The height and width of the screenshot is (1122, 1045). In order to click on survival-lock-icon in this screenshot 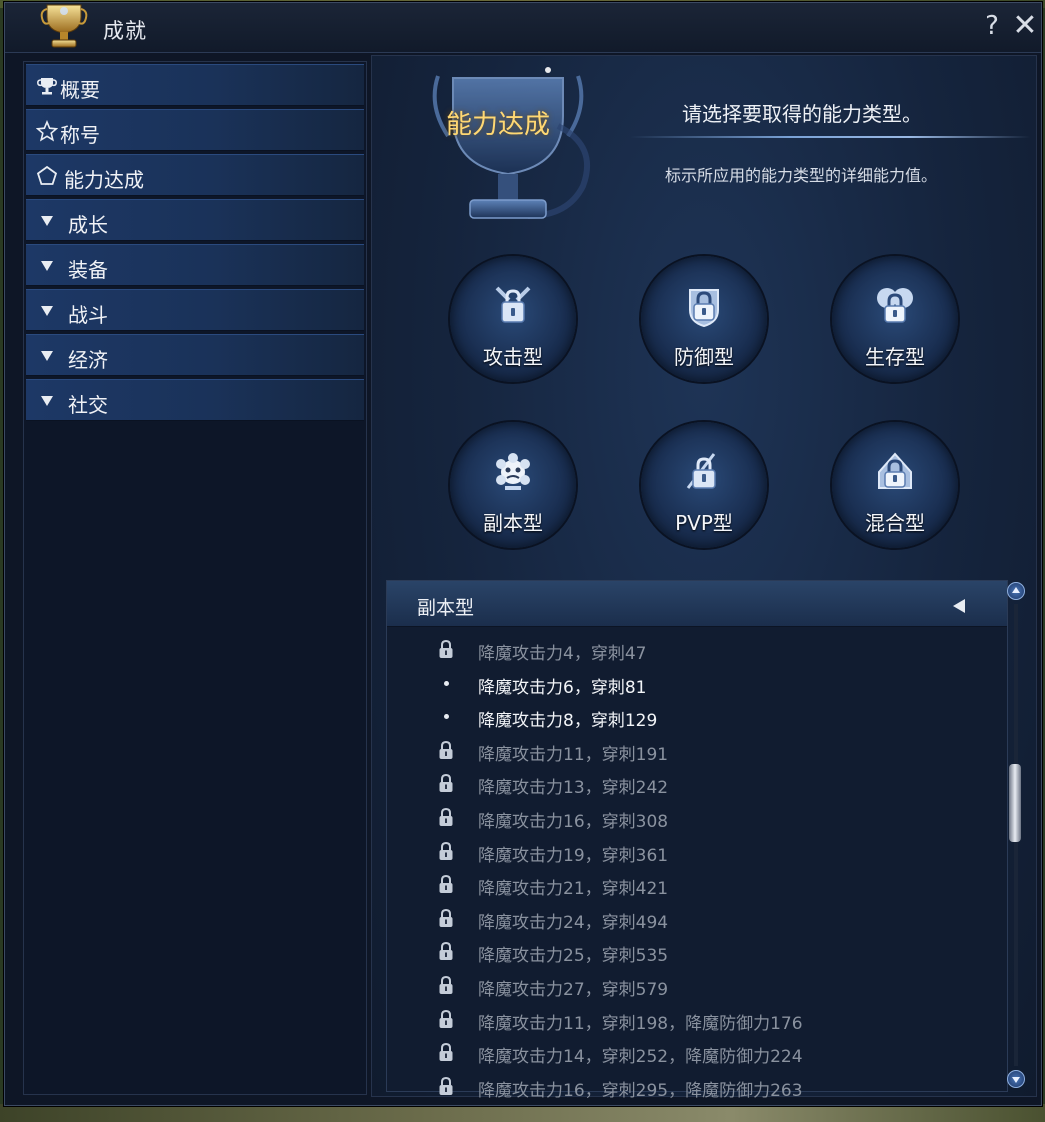, I will do `click(895, 305)`.